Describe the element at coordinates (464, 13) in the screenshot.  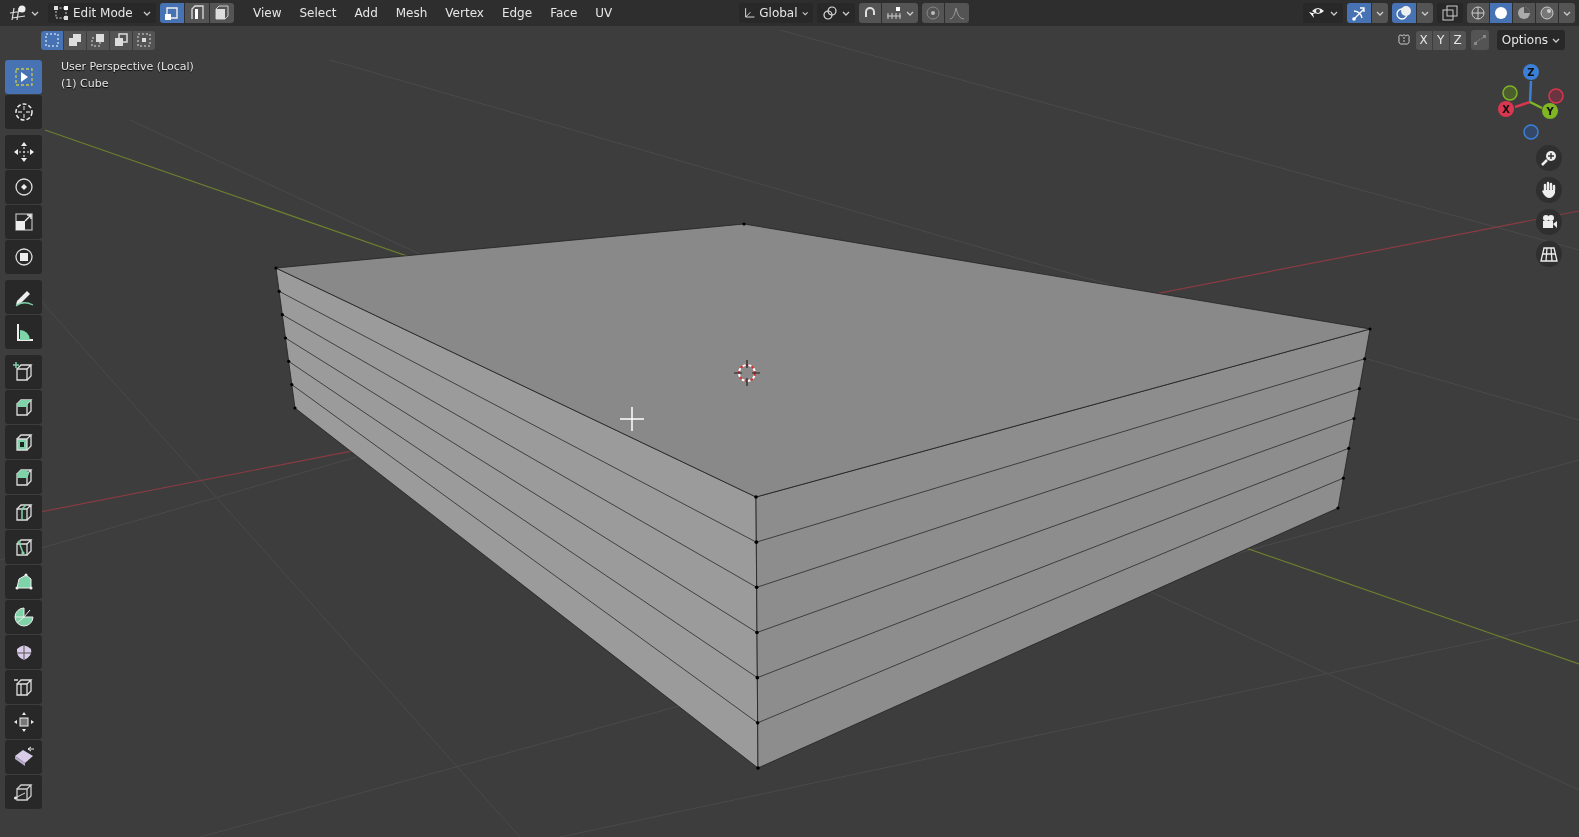
I see `menu-item: Vertex` at that location.